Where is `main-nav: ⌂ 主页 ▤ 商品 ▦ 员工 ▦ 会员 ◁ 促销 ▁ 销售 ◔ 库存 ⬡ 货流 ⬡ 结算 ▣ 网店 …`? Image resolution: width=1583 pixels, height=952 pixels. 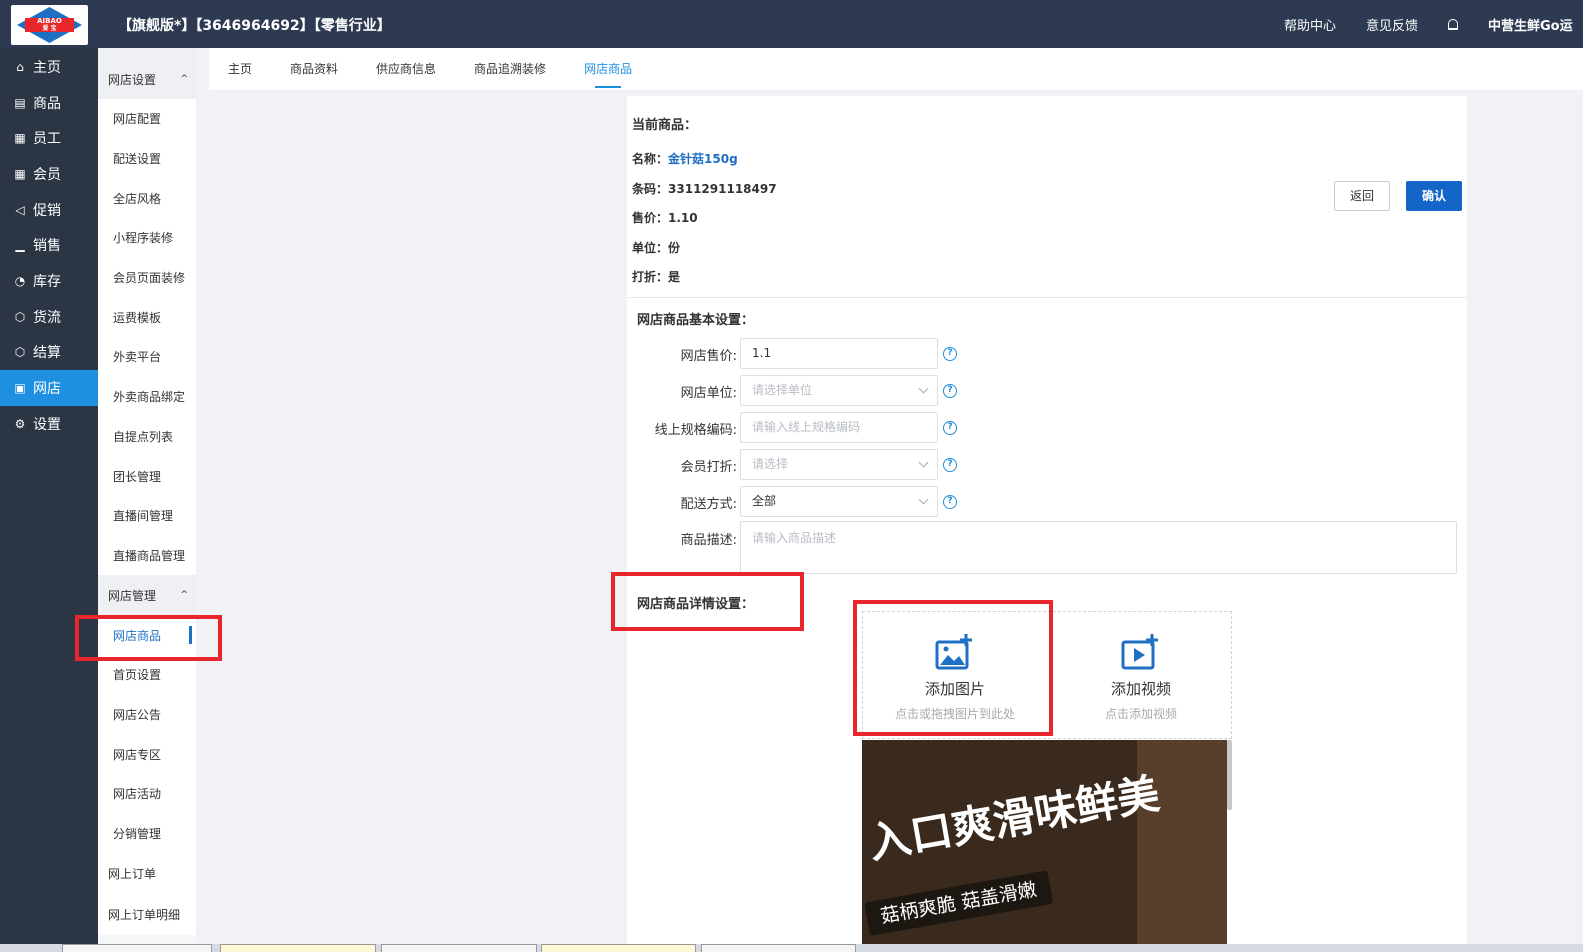 main-nav: ⌂ 主页 ▤ 商品 ▦ 员工 ▦ 会员 ◁ 促销 ▁ 销售 ◔ 库存 ⬡ 货流 ⬡ 结算 ▣ 网店 … is located at coordinates (49, 496).